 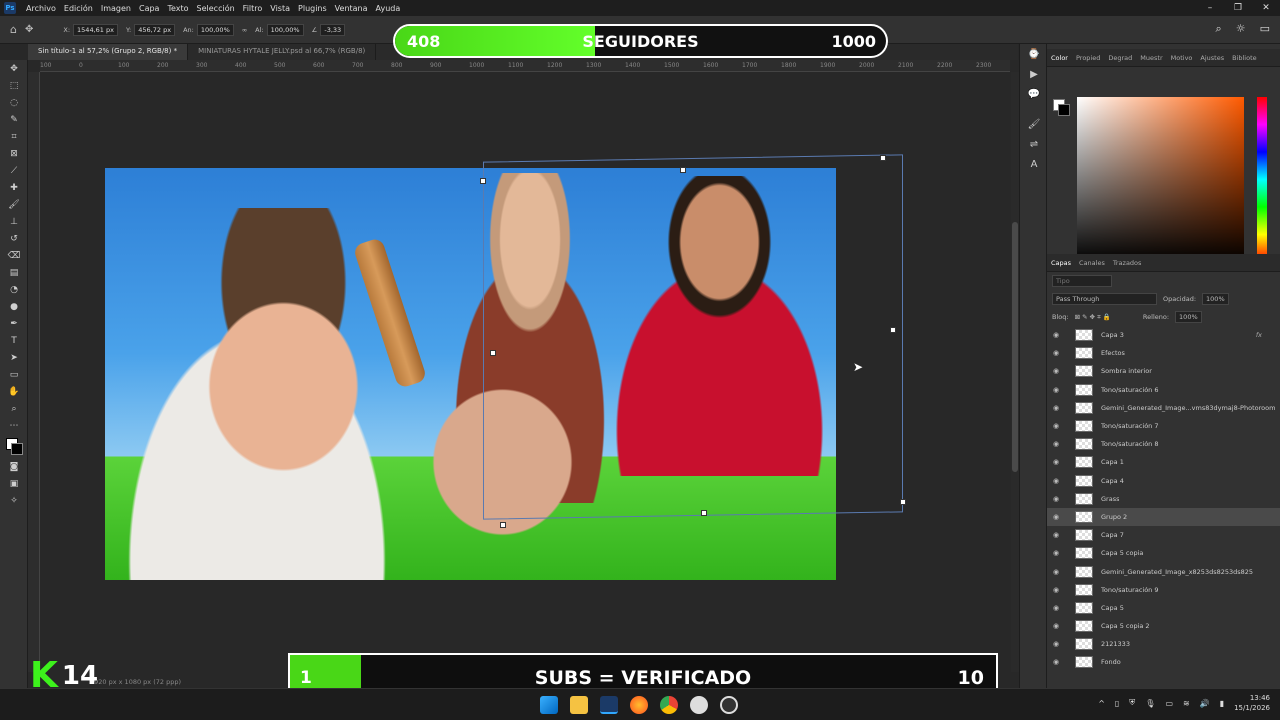 I want to click on quick-mask-icon: ◙, so click(x=14, y=466).